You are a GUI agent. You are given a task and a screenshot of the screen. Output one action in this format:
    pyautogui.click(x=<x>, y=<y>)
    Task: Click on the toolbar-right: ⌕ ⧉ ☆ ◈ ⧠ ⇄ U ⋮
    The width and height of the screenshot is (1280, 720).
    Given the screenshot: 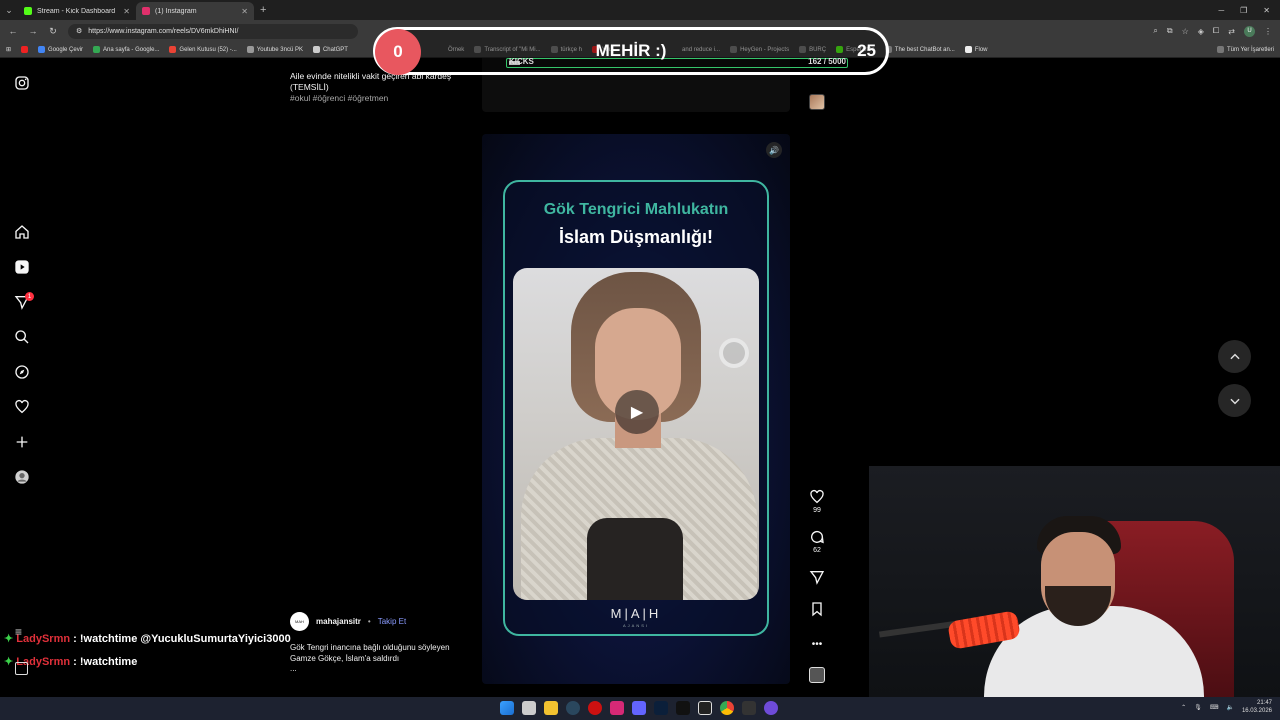 What is the action you would take?
    pyautogui.click(x=1212, y=31)
    